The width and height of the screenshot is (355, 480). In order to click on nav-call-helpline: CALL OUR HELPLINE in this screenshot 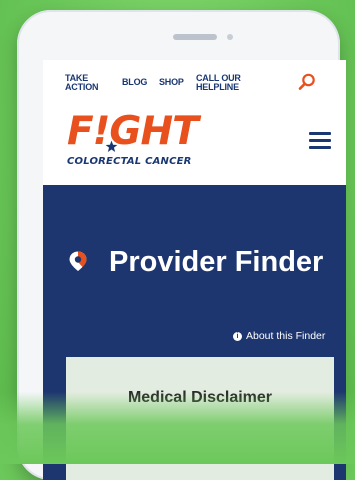, I will do `click(221, 83)`.